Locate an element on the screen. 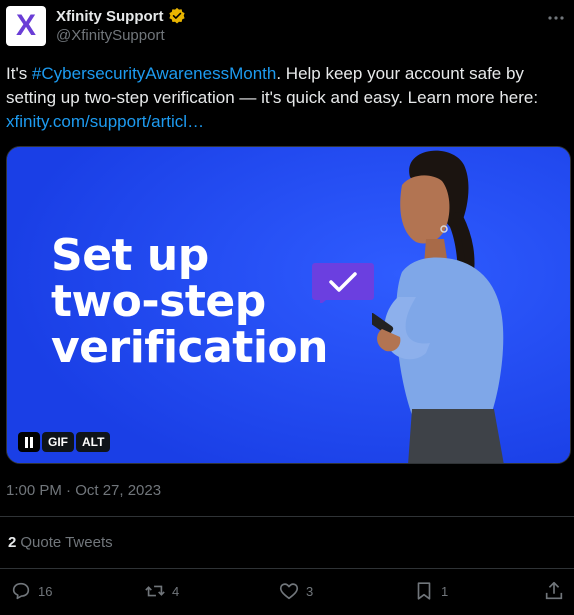 The image size is (574, 615). like-count: 3 is located at coordinates (310, 591).